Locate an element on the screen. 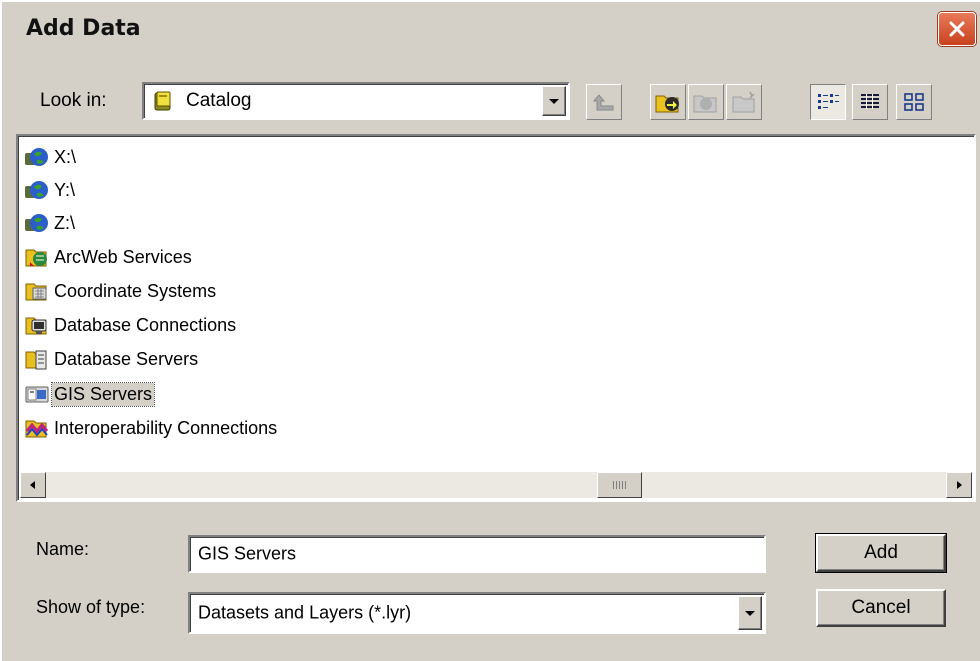  show-of-type-dropdown-button is located at coordinates (750, 613).